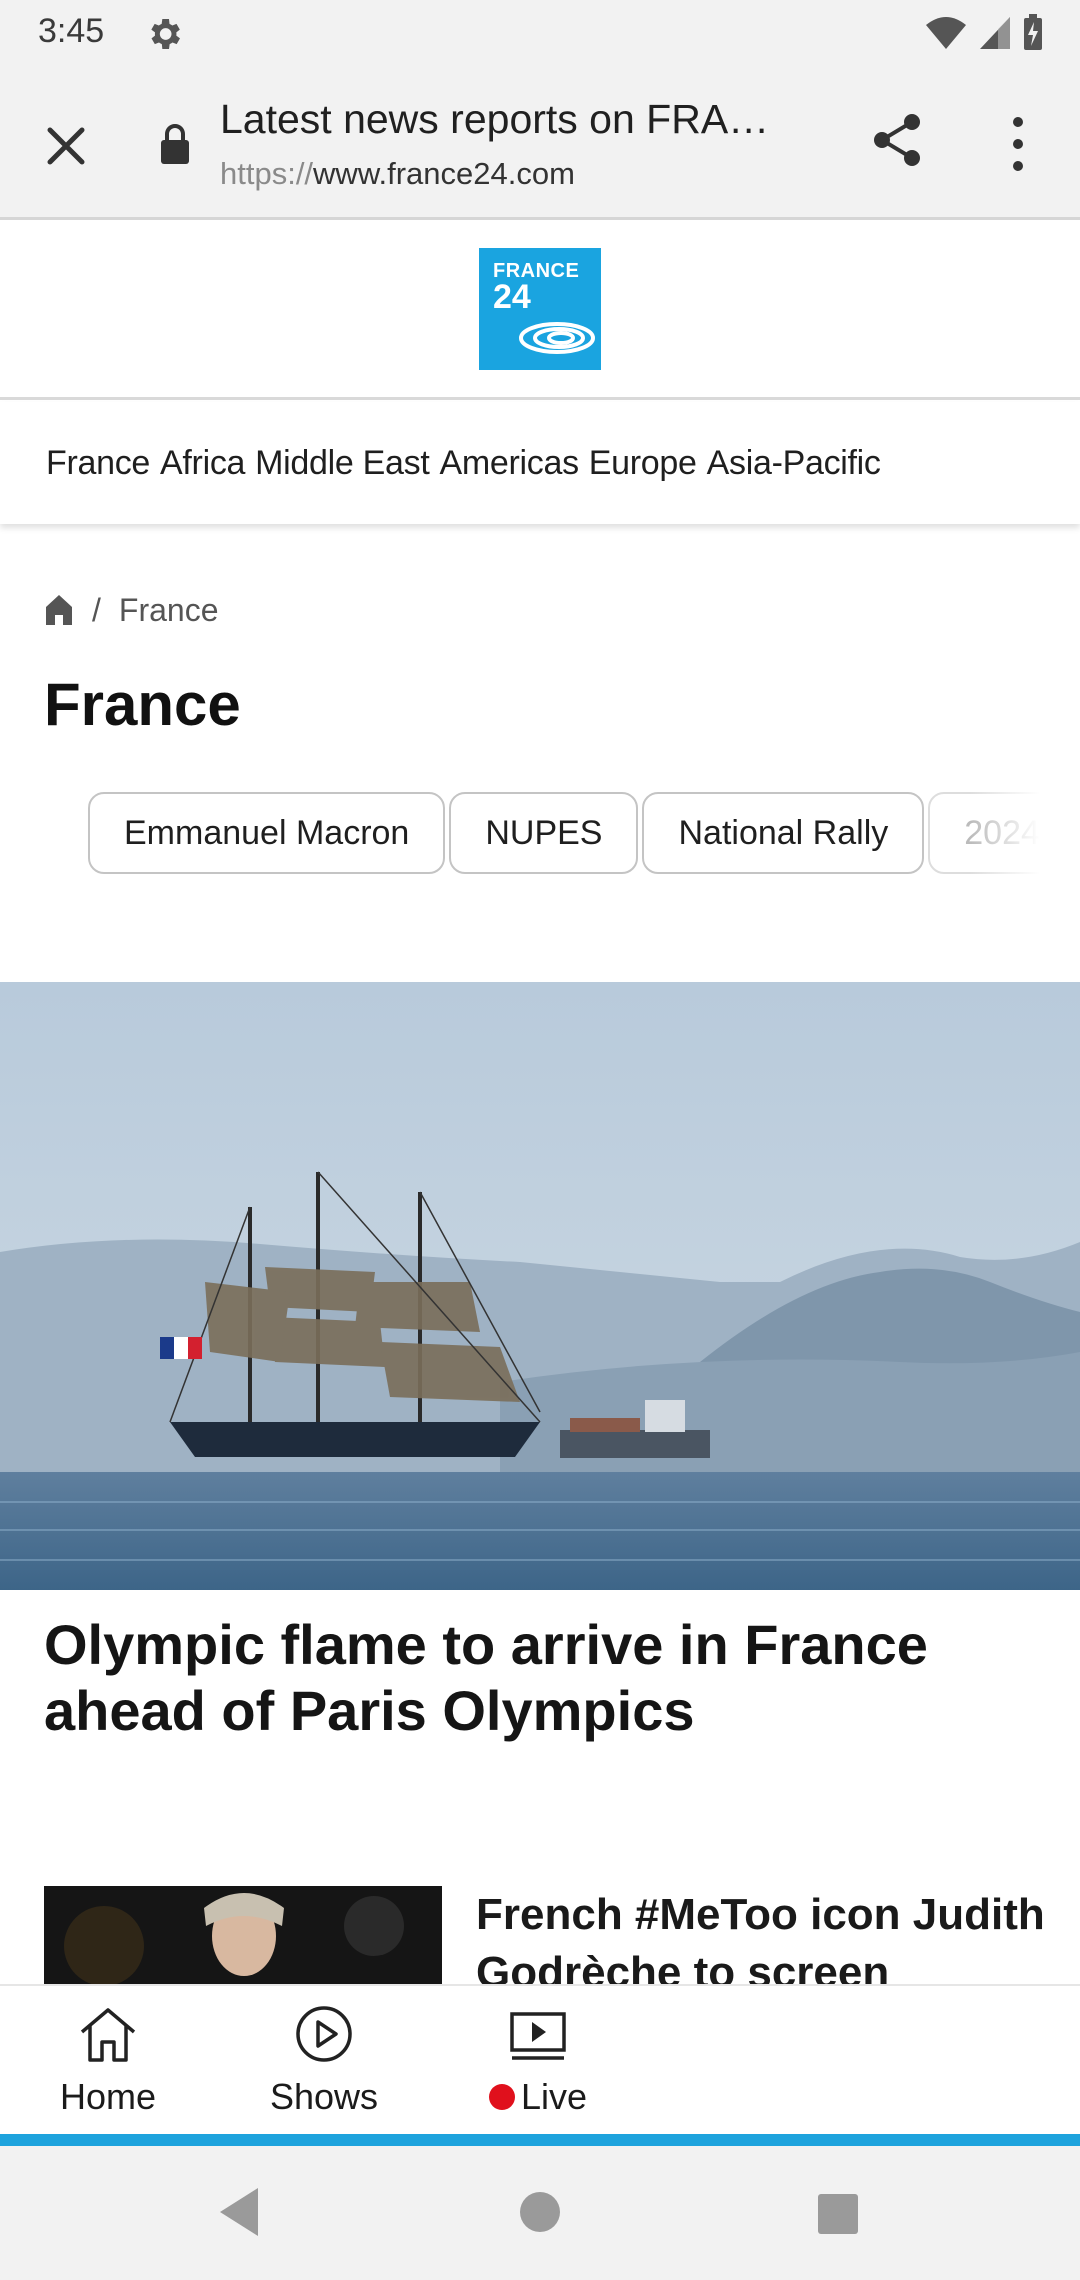 Image resolution: width=1080 pixels, height=2280 pixels. Describe the element at coordinates (324, 2064) in the screenshot. I see `nav-shows: Shows` at that location.